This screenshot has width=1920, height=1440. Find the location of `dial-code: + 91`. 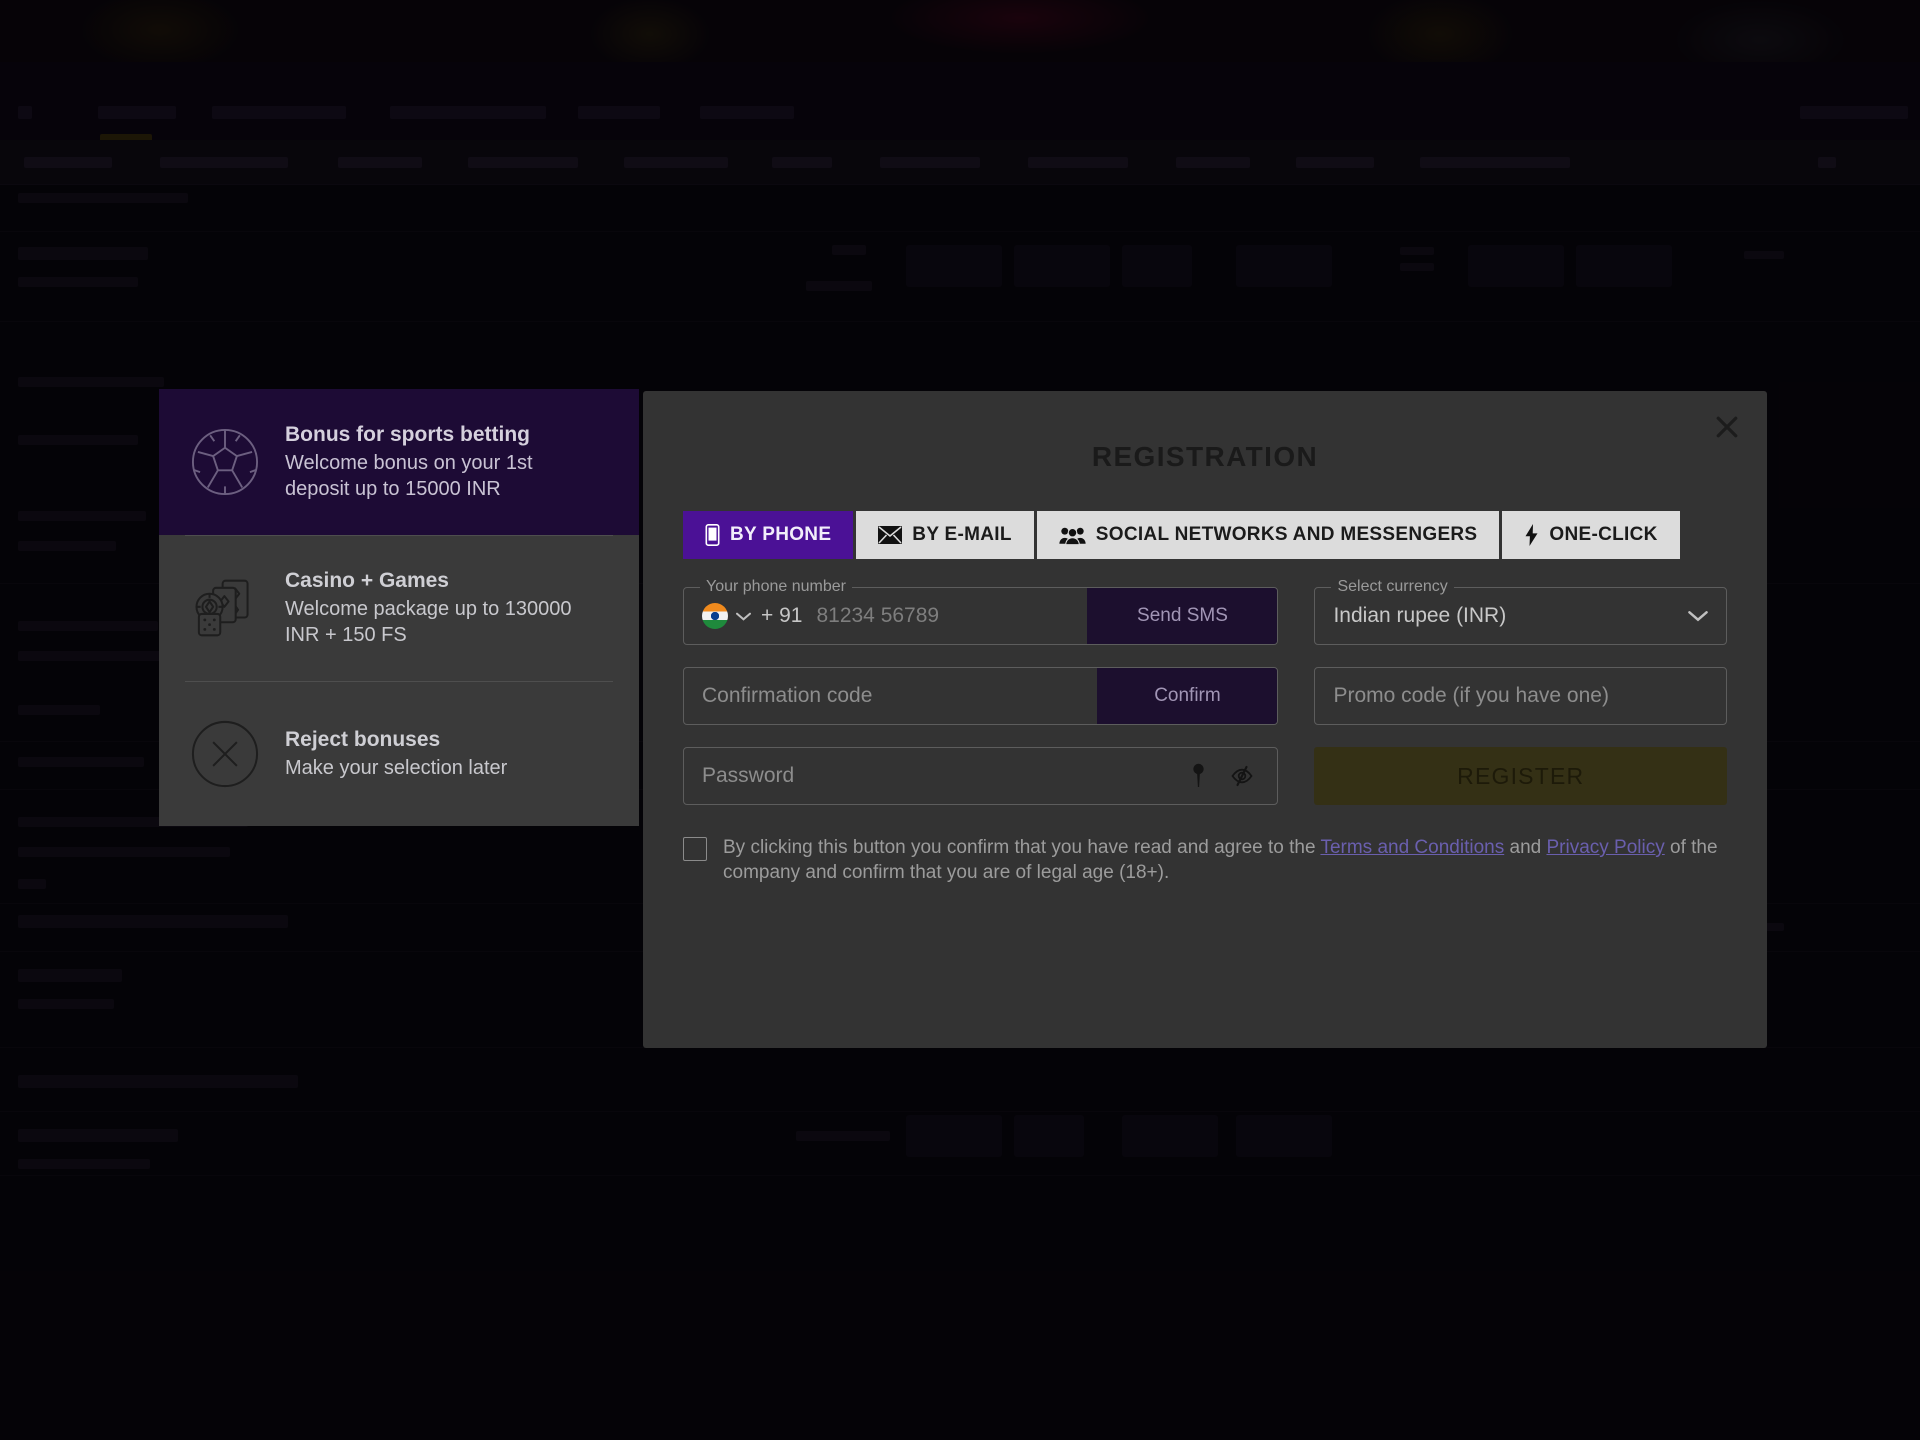

dial-code: + 91 is located at coordinates (782, 615).